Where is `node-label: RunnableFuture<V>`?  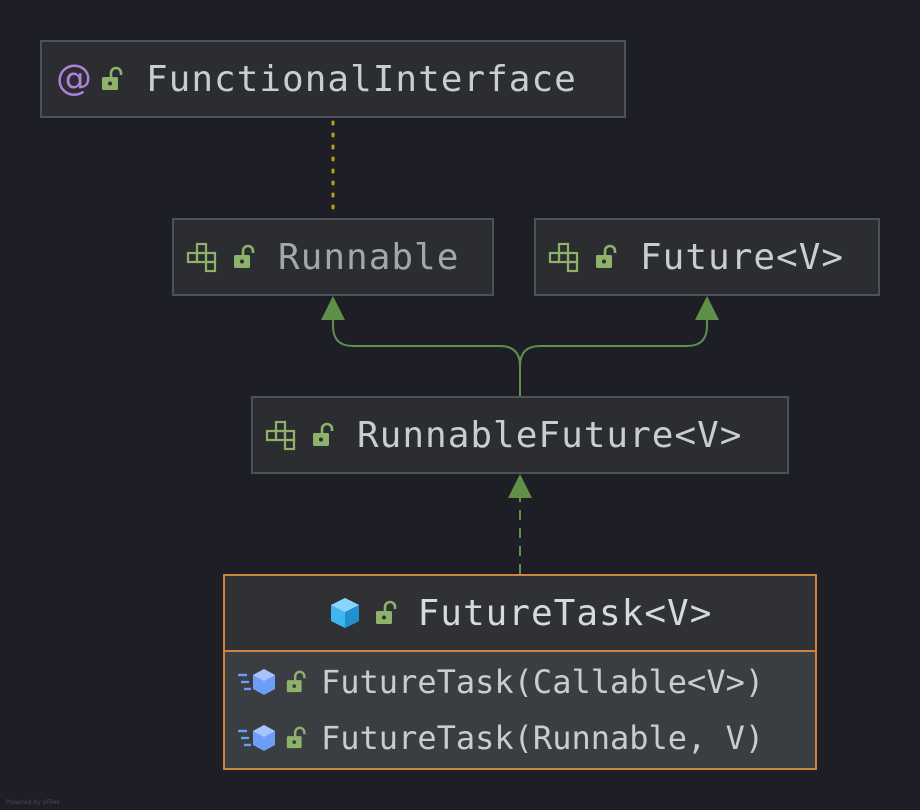 node-label: RunnableFuture<V> is located at coordinates (550, 435).